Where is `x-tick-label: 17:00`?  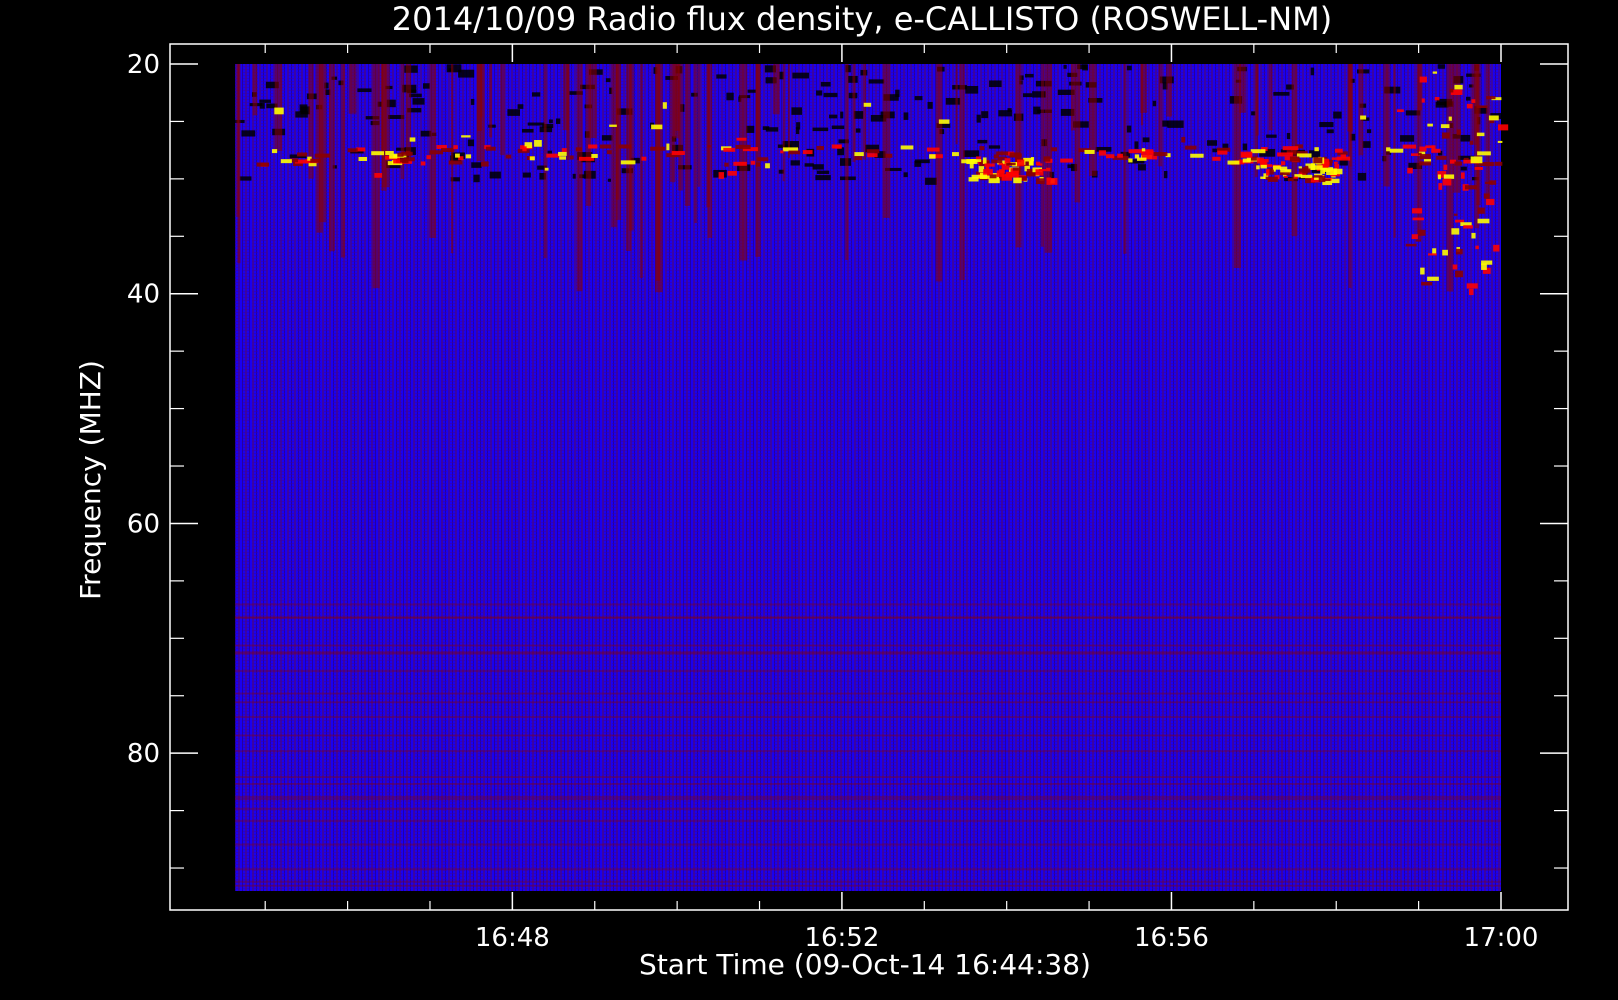
x-tick-label: 17:00 is located at coordinates (1501, 938).